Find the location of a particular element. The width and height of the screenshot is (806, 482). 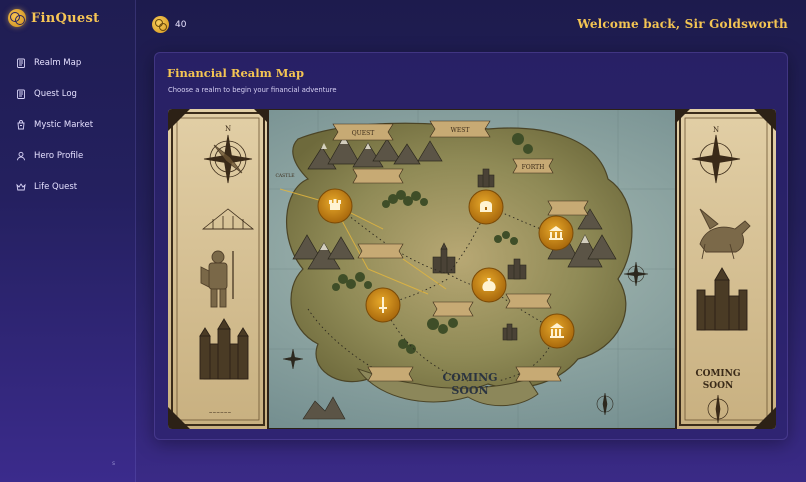

sidebar-item-label: Quest Log is located at coordinates (55, 93).